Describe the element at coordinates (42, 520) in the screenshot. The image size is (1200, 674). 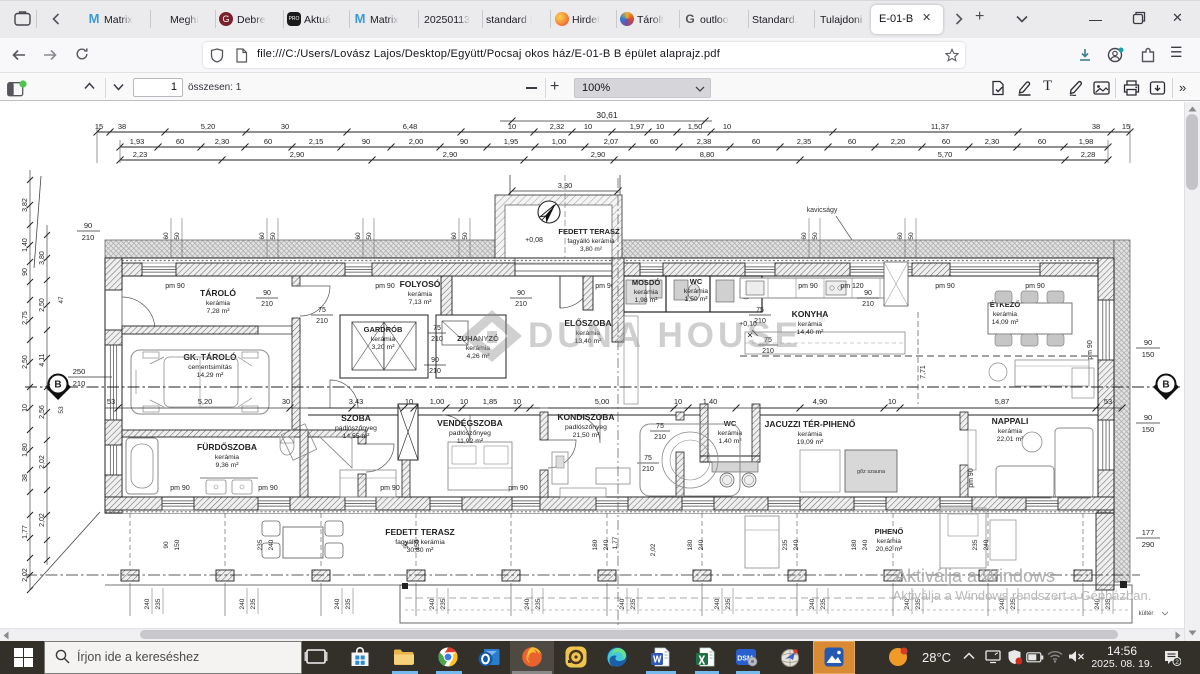
I see `svg-text: 2,02` at that location.